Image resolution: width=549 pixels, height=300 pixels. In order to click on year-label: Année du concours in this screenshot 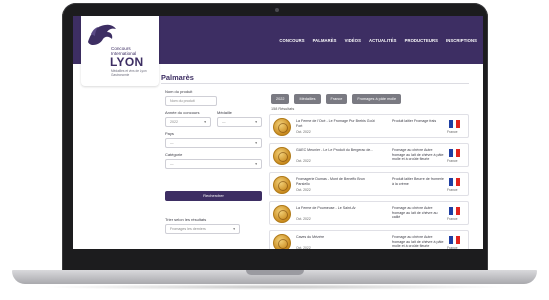, I will do `click(182, 112)`.